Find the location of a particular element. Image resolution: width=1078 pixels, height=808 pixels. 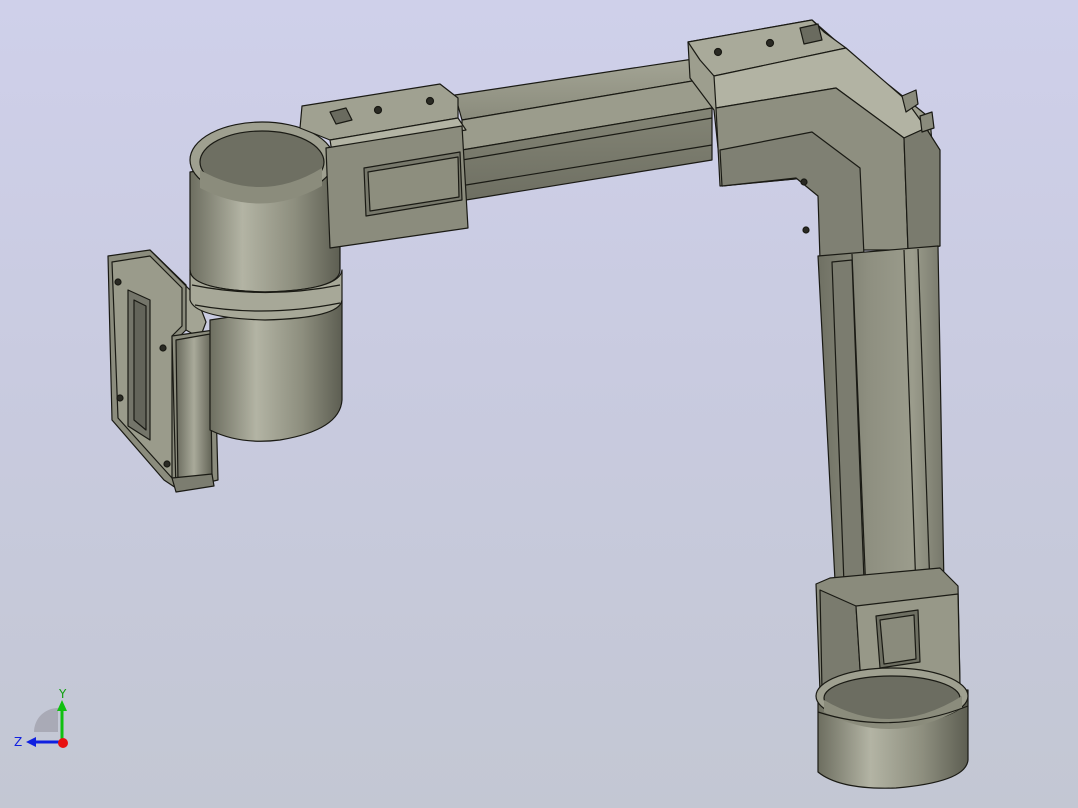

triad-arc is located at coordinates (46, 720).